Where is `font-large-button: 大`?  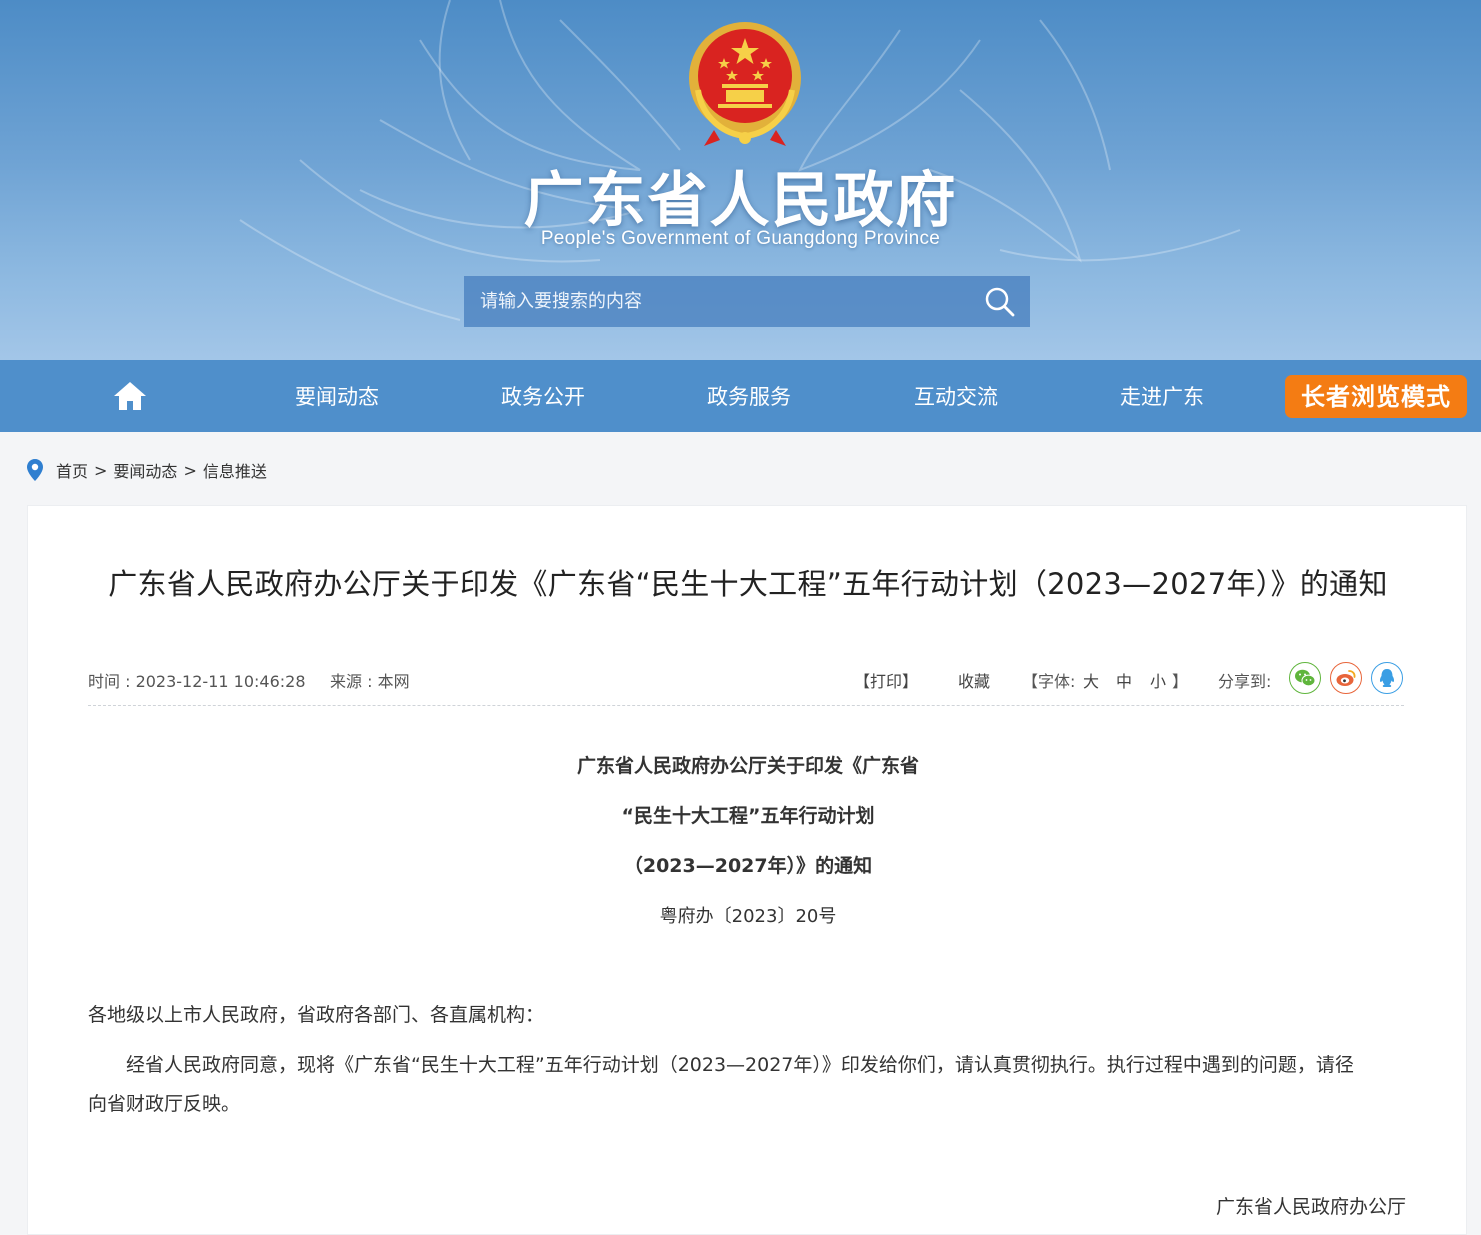
font-large-button: 大 is located at coordinates (1091, 680).